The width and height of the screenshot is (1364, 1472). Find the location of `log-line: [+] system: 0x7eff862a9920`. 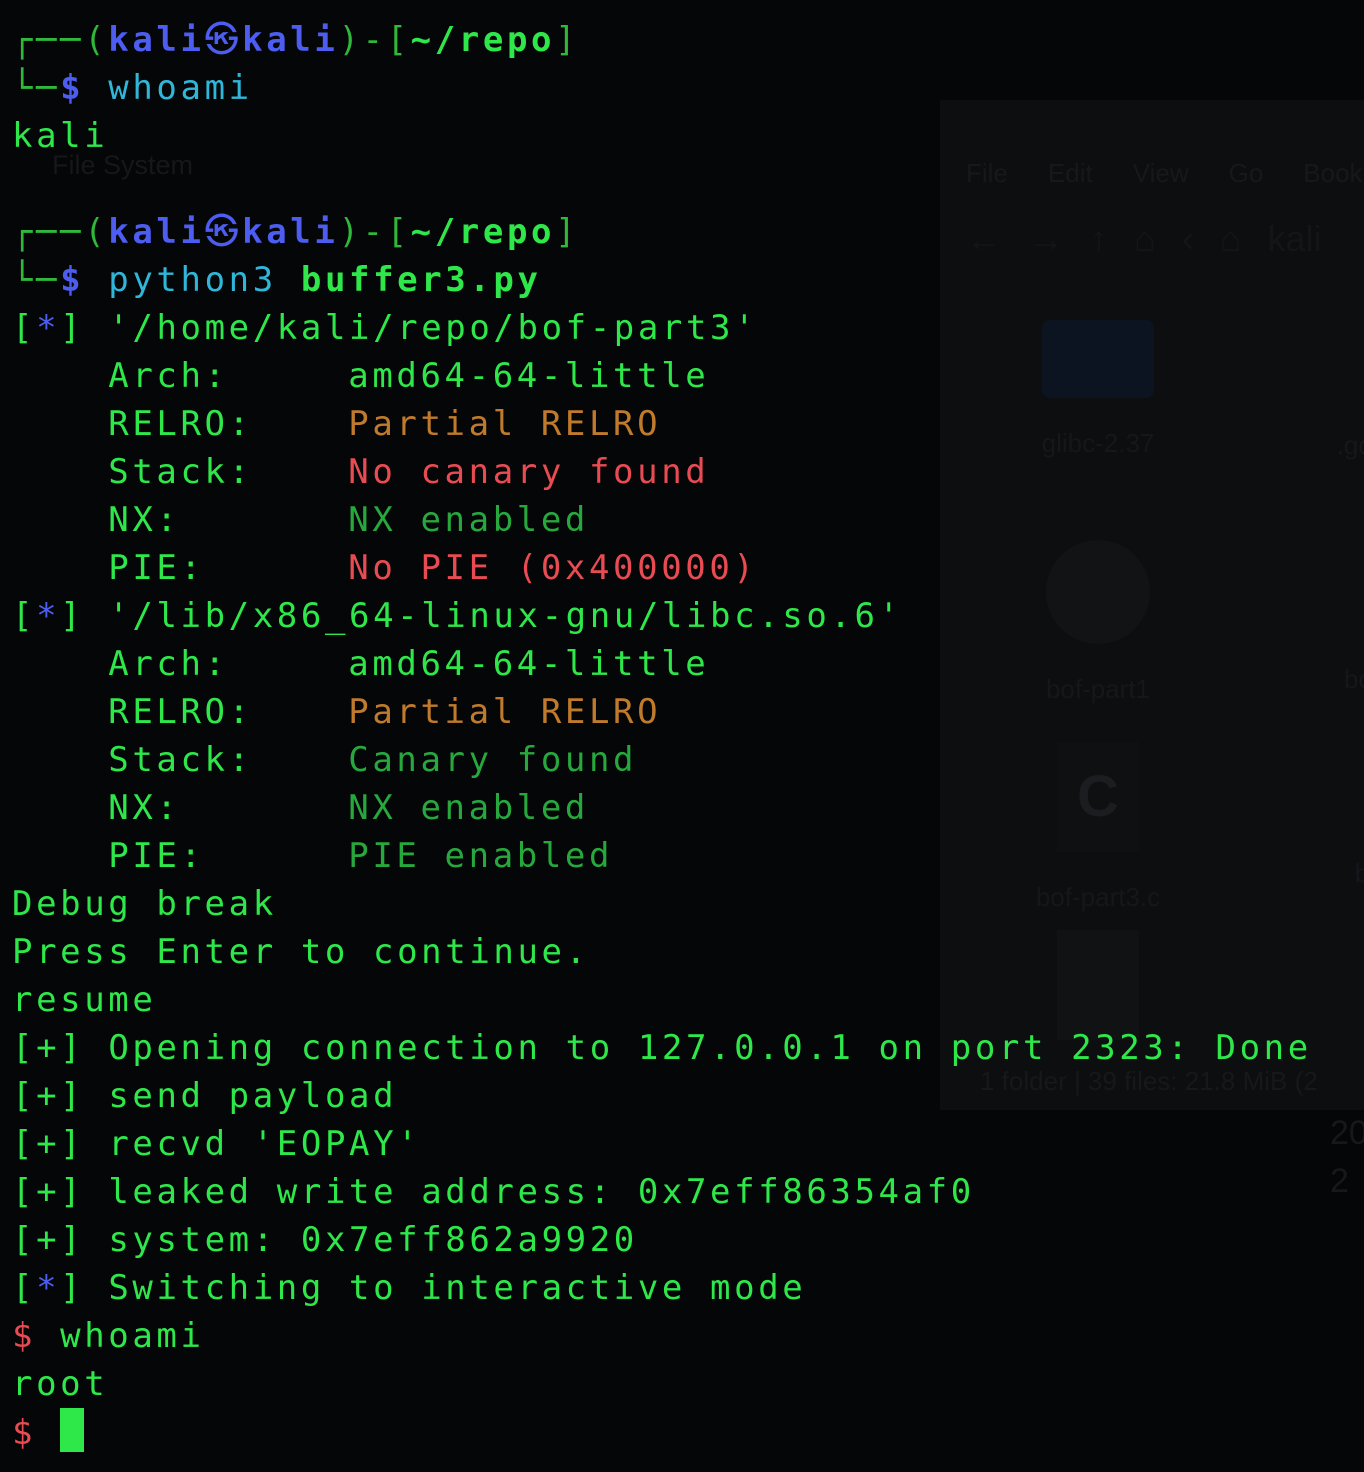

log-line: [+] system: 0x7eff862a9920 is located at coordinates (325, 1240).